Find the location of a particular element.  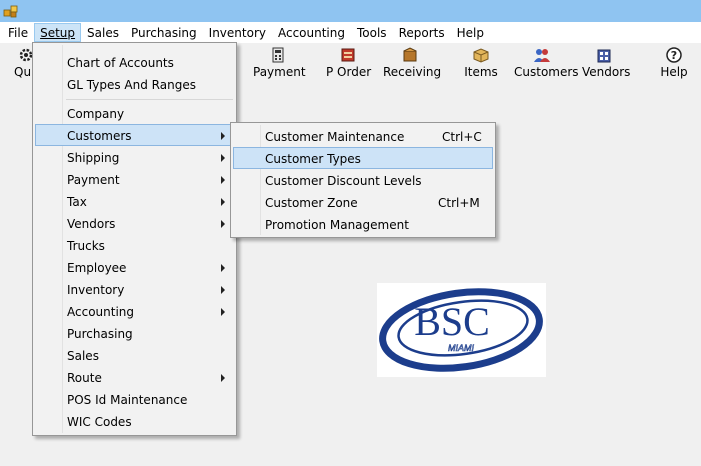

help-question-icon: ? is located at coordinates (674, 55).